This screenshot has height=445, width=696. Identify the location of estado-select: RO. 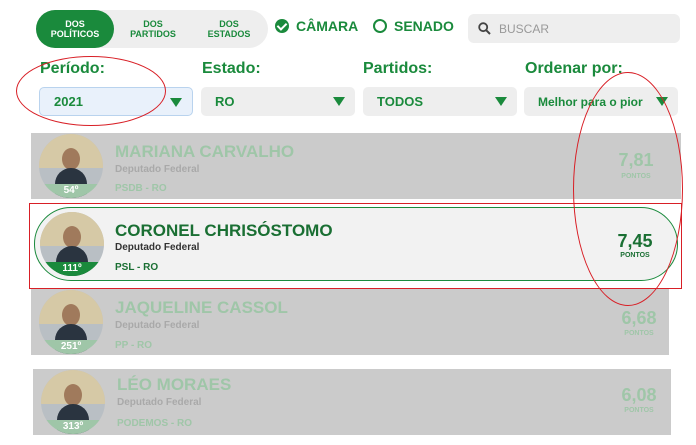
(278, 101).